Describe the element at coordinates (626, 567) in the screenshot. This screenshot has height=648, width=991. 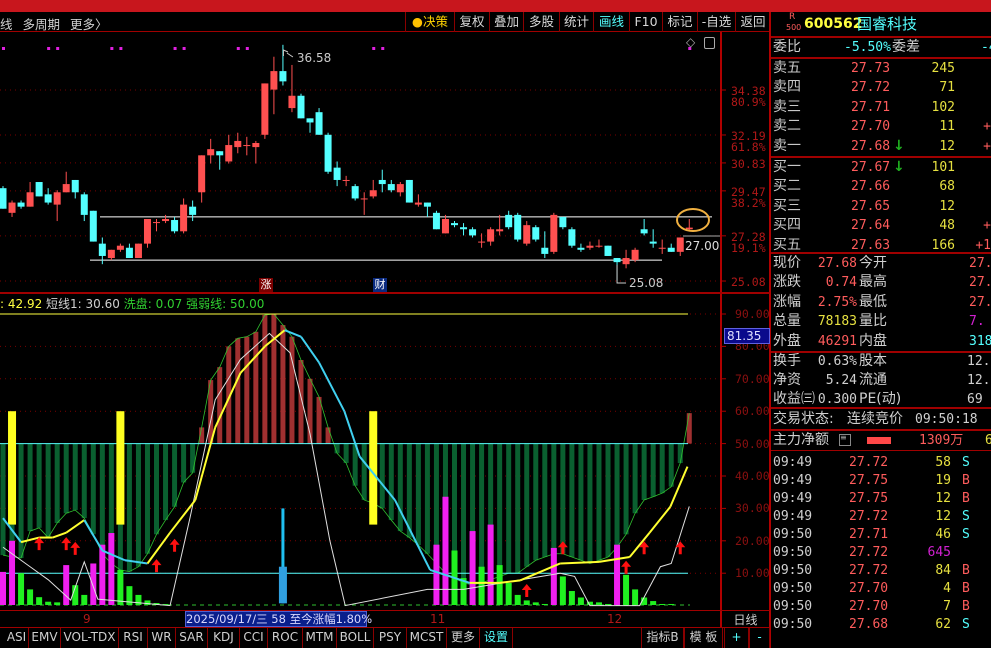
I see `buy-arrow-icon` at that location.